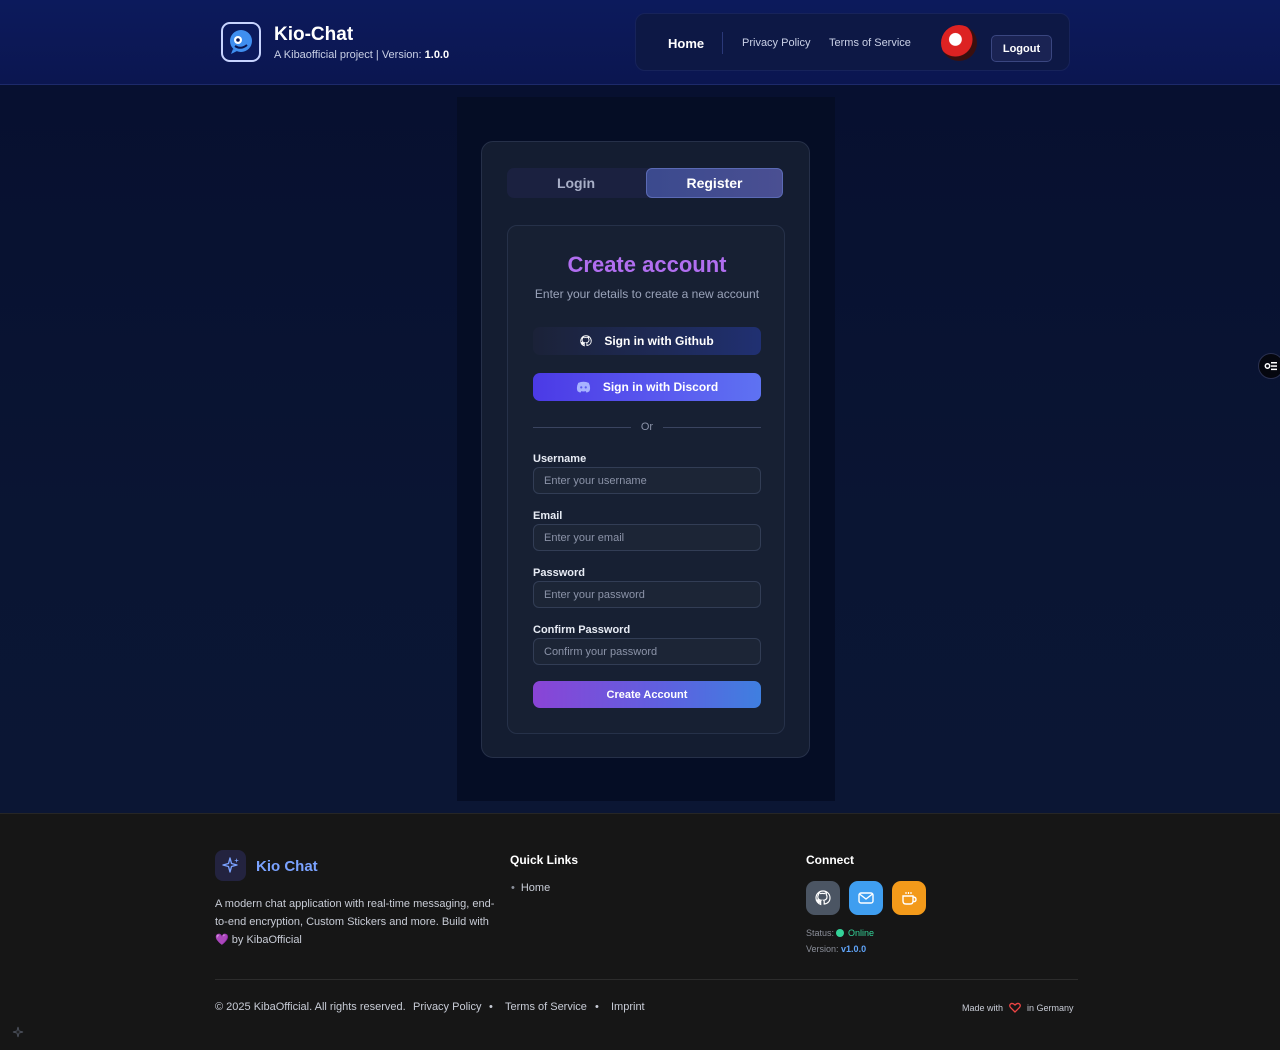 This screenshot has width=1280, height=1050. Describe the element at coordinates (647, 651) in the screenshot. I see `confirm-password-input` at that location.